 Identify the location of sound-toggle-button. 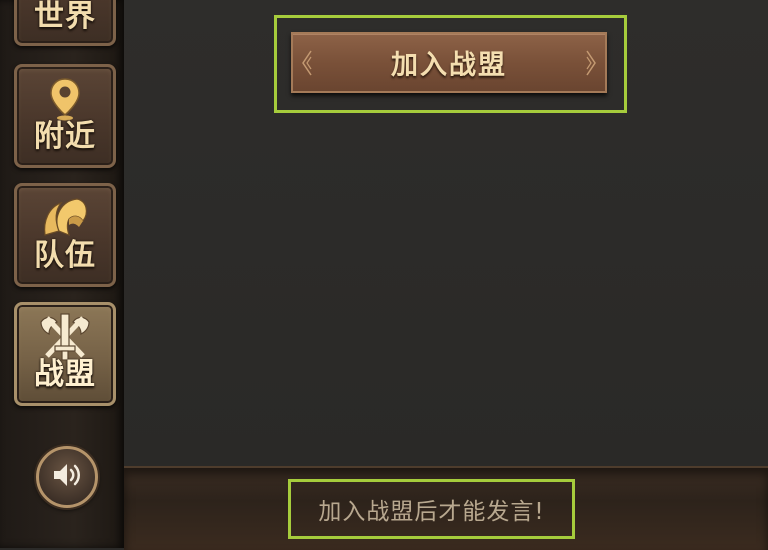
(67, 477).